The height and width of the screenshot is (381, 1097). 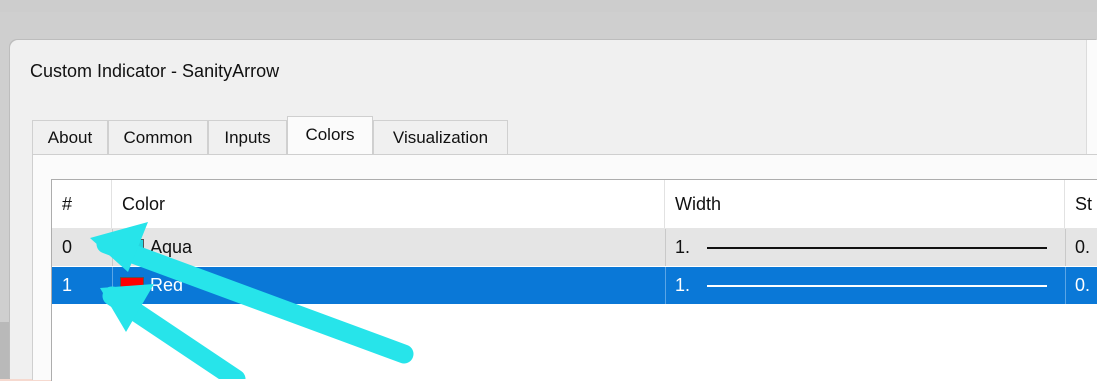 I want to click on color-cell: Red, so click(x=388, y=285).